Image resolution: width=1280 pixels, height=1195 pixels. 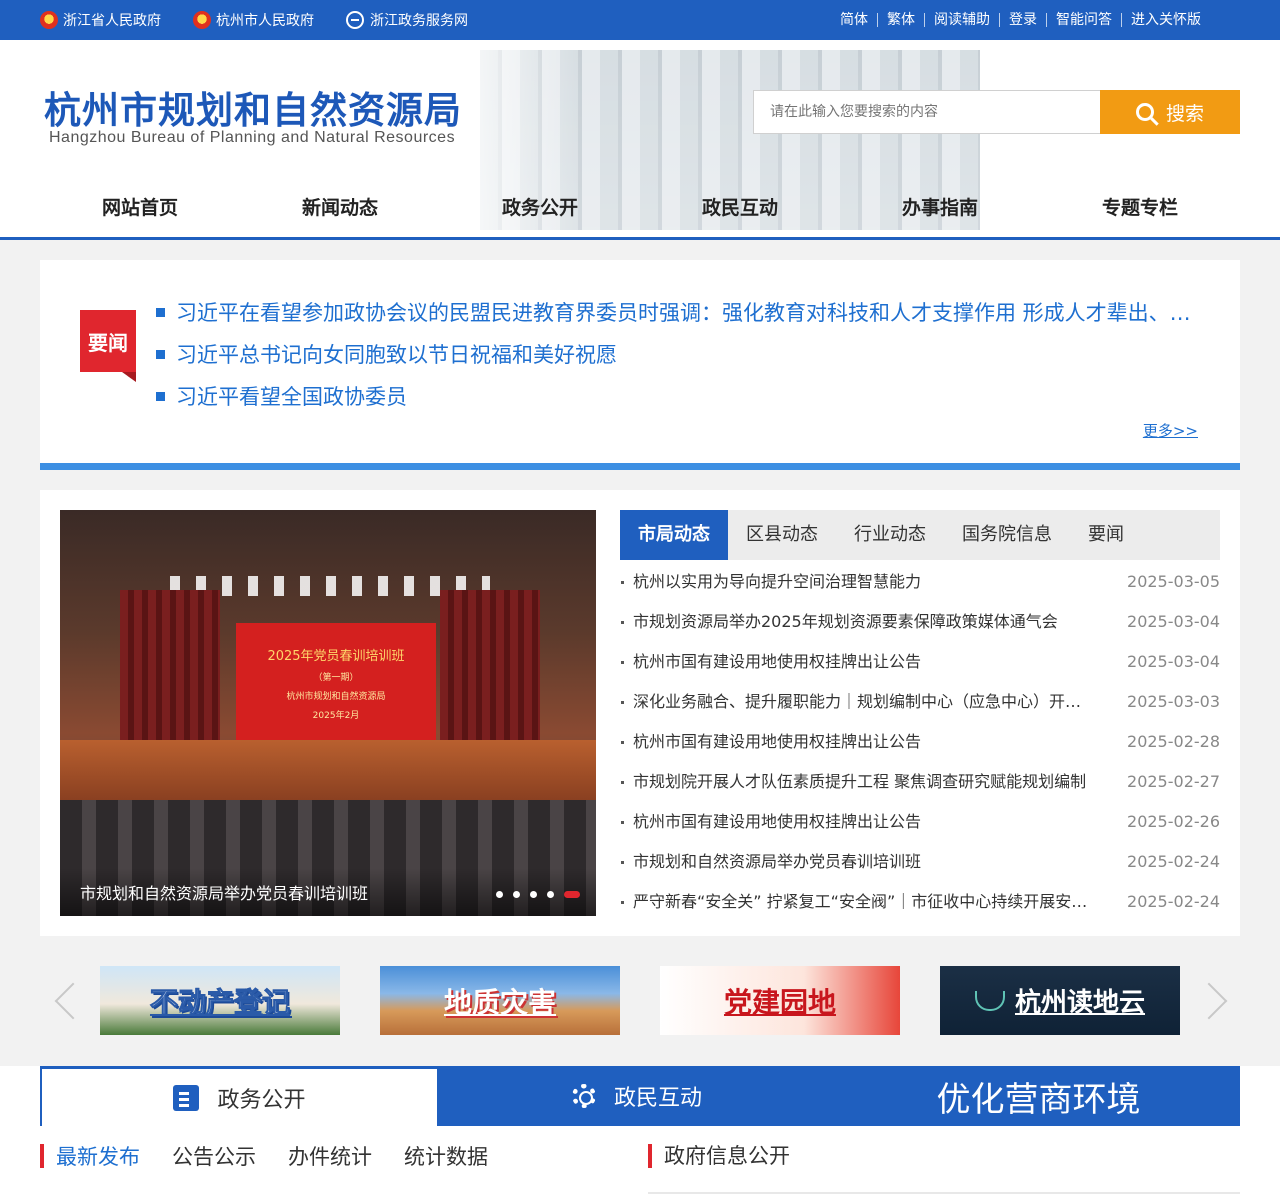 What do you see at coordinates (1083, 20) in the screenshot?
I see `link-smart-qa: 智能问答` at bounding box center [1083, 20].